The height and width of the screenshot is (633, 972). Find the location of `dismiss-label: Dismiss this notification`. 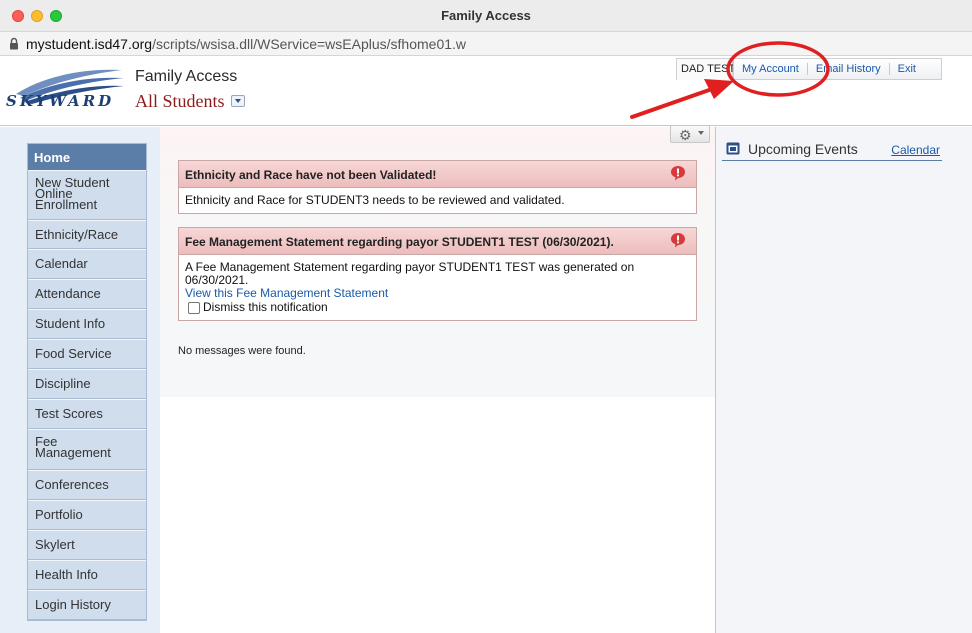

dismiss-label: Dismiss this notification is located at coordinates (265, 307).